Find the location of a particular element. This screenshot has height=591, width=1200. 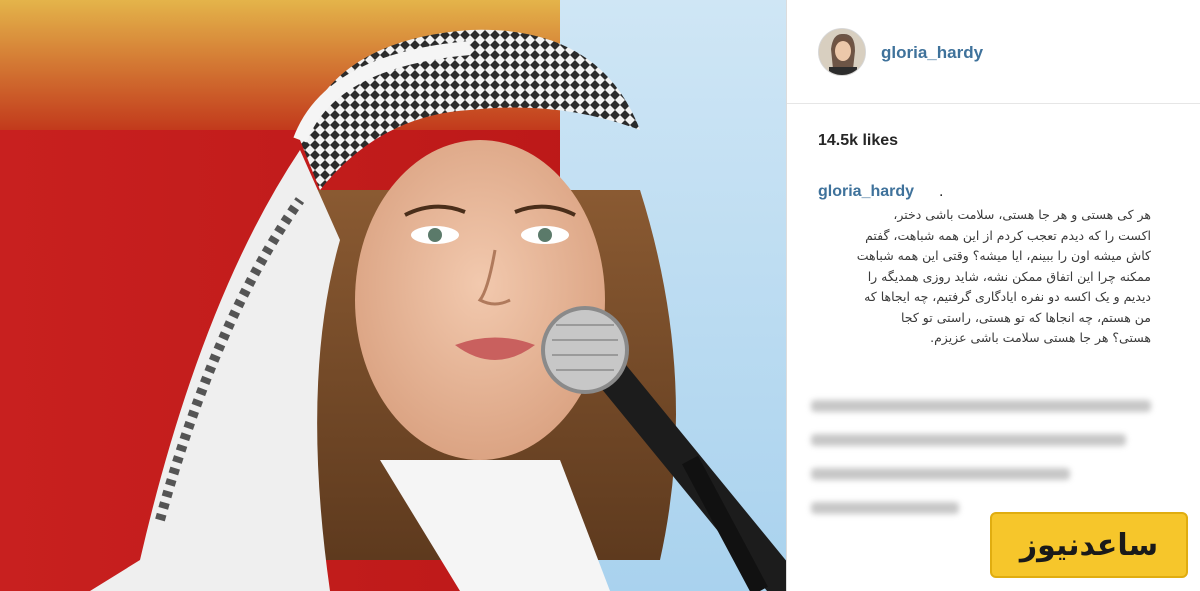

caption-line: هستی؟ هر جا هستی سلامت باشی عزیزم. is located at coordinates (1040, 337).